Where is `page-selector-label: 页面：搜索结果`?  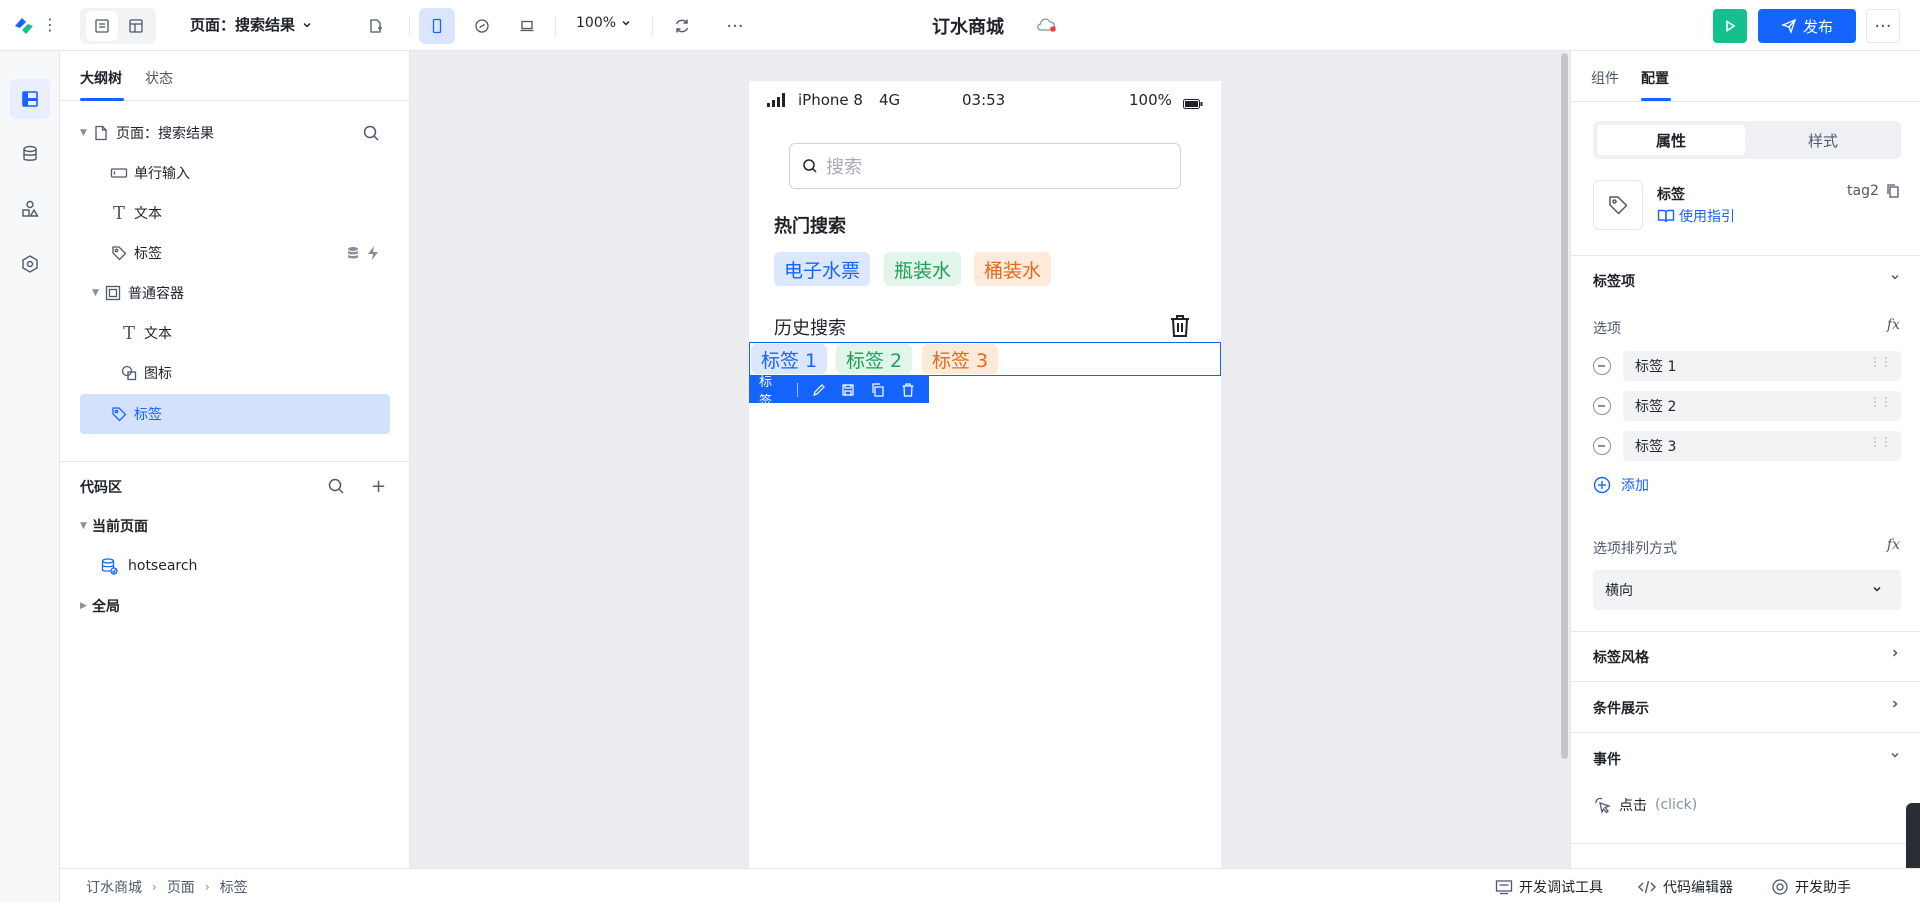
page-selector-label: 页面：搜索结果 is located at coordinates (243, 25).